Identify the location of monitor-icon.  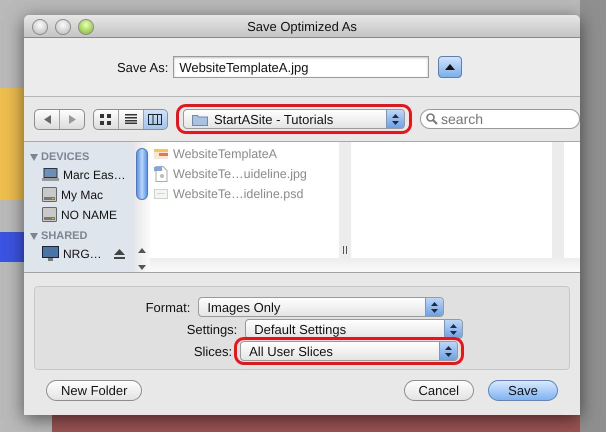
(50, 253).